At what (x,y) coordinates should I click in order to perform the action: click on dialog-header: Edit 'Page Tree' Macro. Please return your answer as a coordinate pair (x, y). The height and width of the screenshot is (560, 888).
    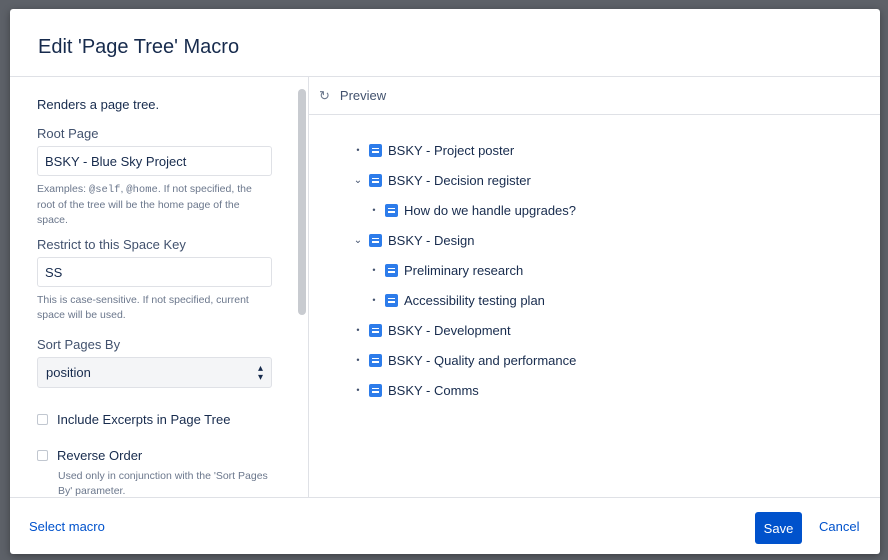
    Looking at the image, I should click on (445, 43).